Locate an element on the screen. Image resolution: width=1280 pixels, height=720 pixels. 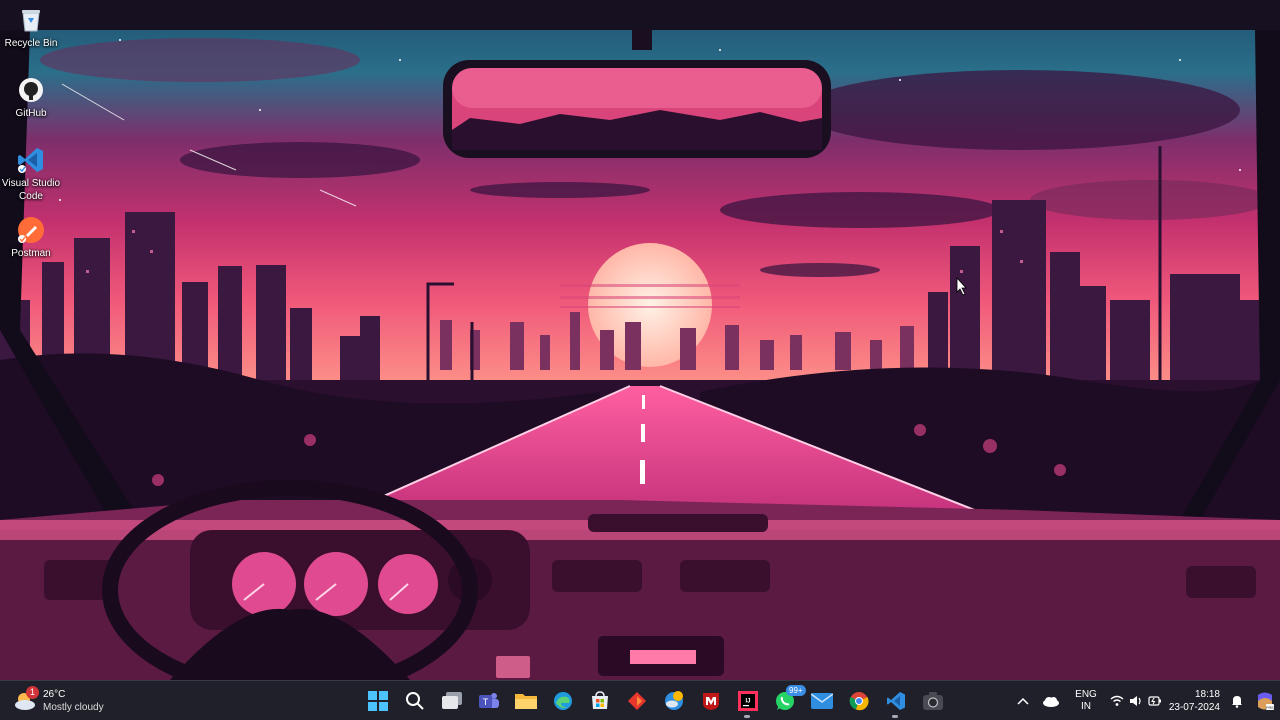
svg-text: IJ is located at coordinates (747, 702).